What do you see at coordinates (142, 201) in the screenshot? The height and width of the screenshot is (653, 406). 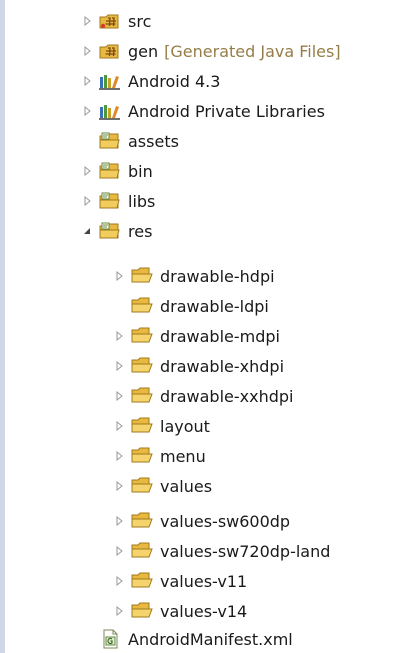 I see `tree-item-label: libs` at bounding box center [142, 201].